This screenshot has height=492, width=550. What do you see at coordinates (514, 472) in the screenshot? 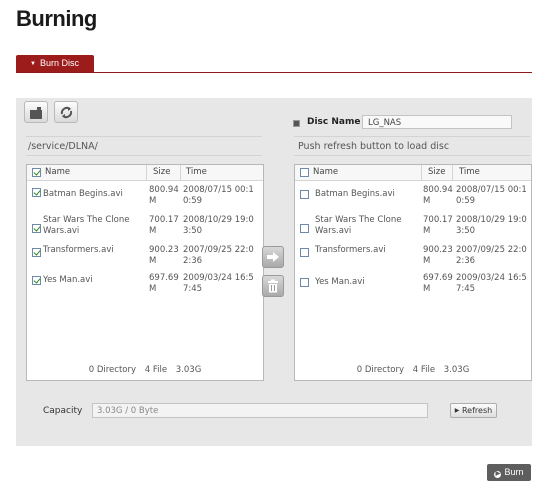
I see `burn-button-label: Burn` at bounding box center [514, 472].